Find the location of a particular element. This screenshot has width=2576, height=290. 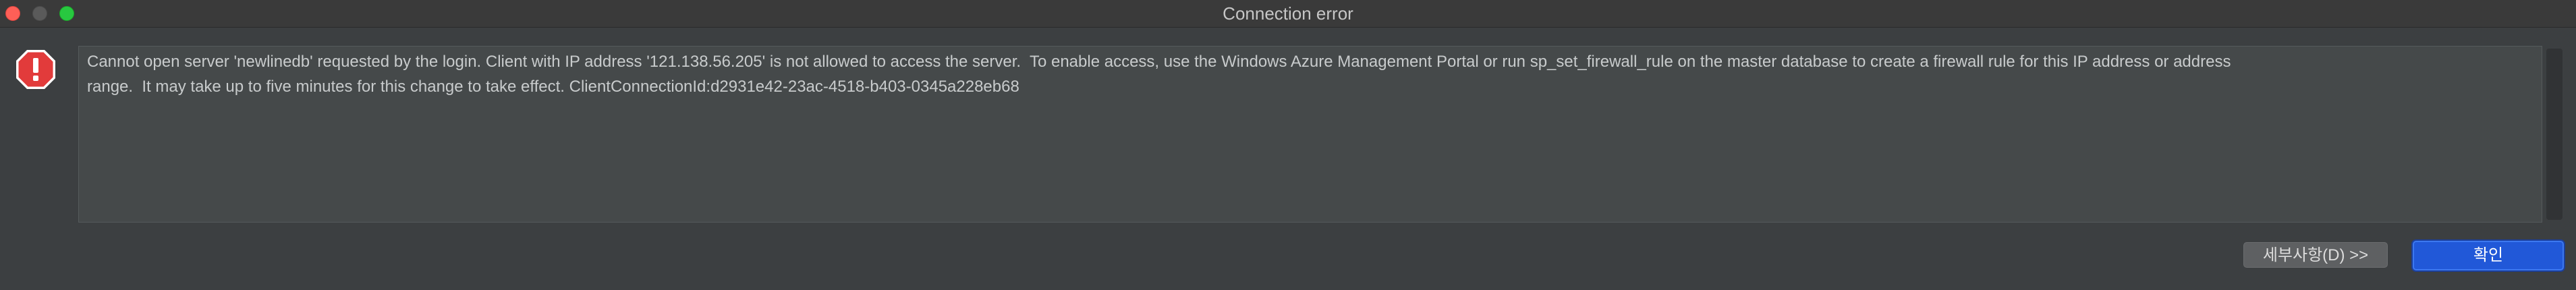

scrollbar-thumb is located at coordinates (2554, 134).